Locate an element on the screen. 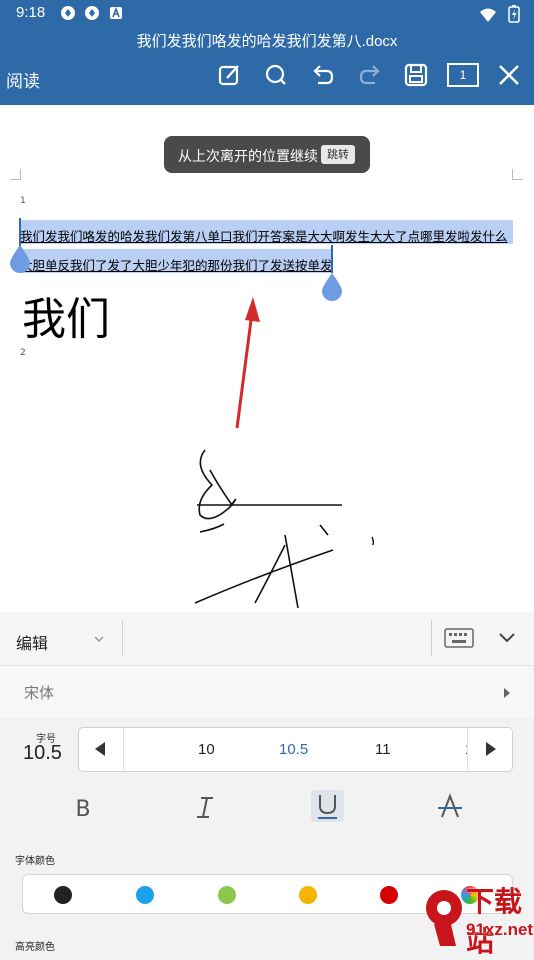 This screenshot has width=534, height=960. chevron-right-icon is located at coordinates (507, 693).